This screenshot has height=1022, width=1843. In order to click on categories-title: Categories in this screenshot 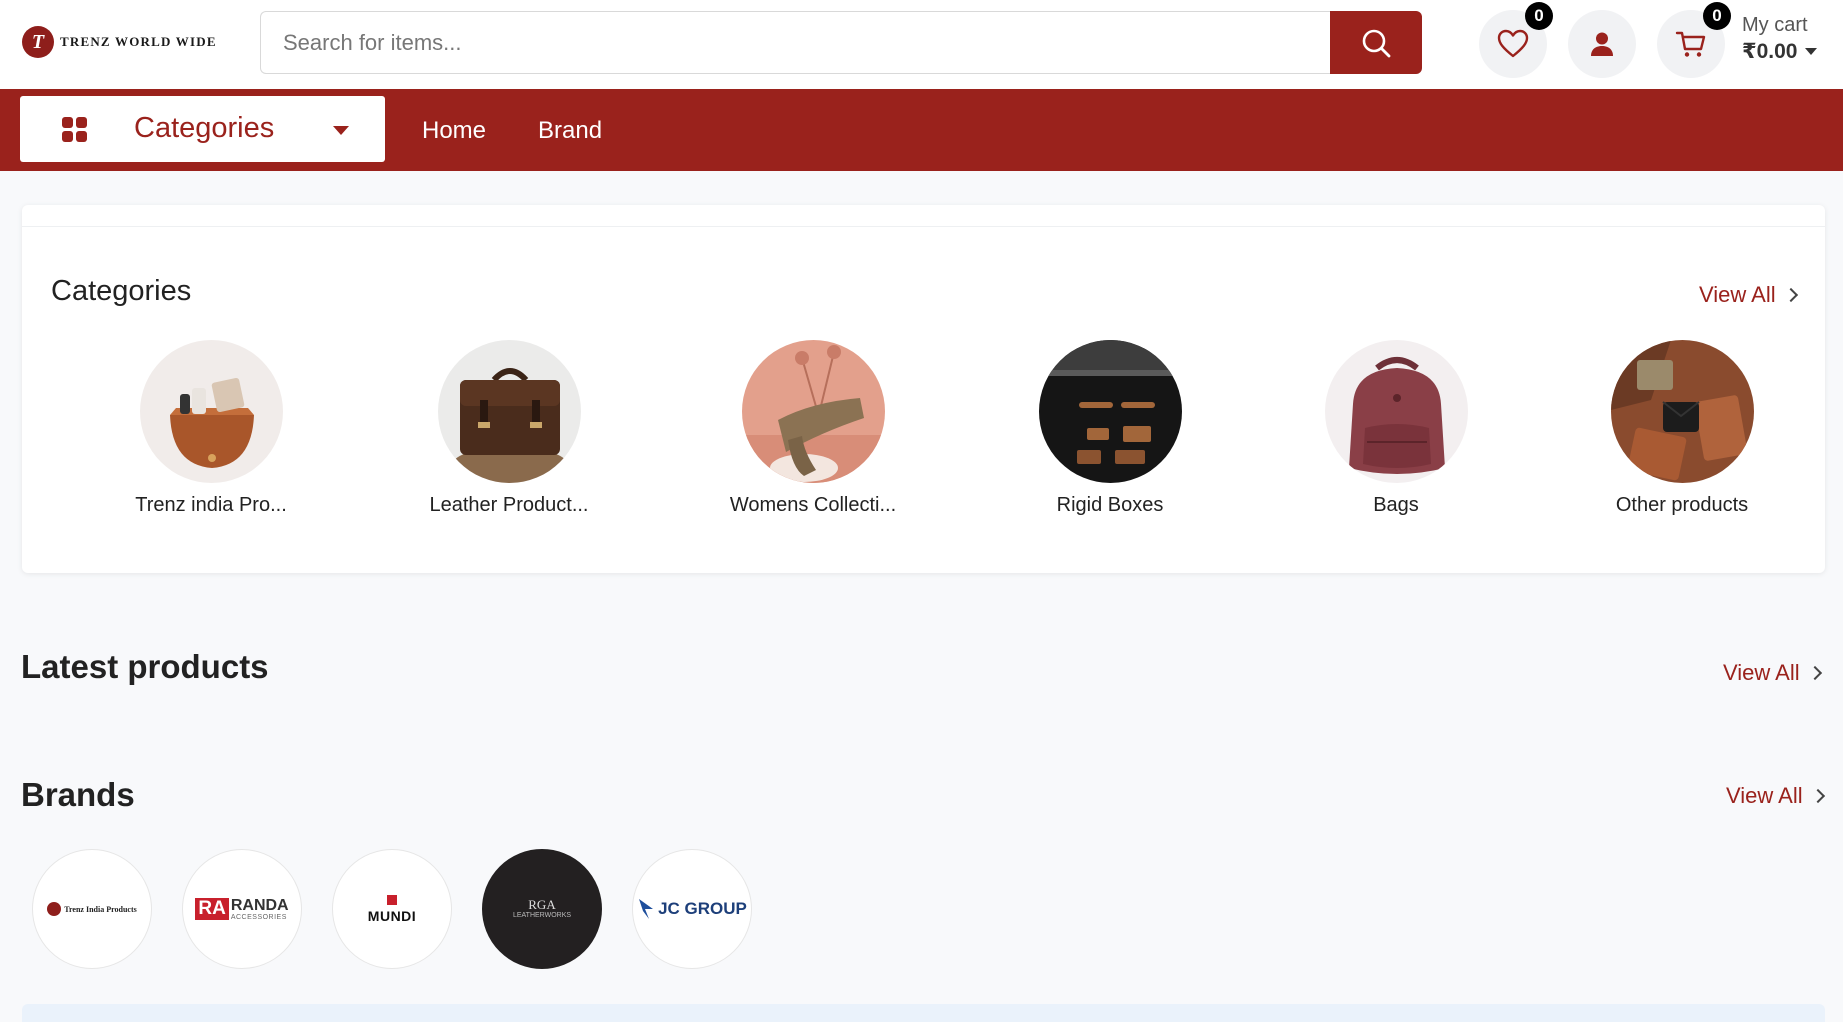, I will do `click(121, 291)`.